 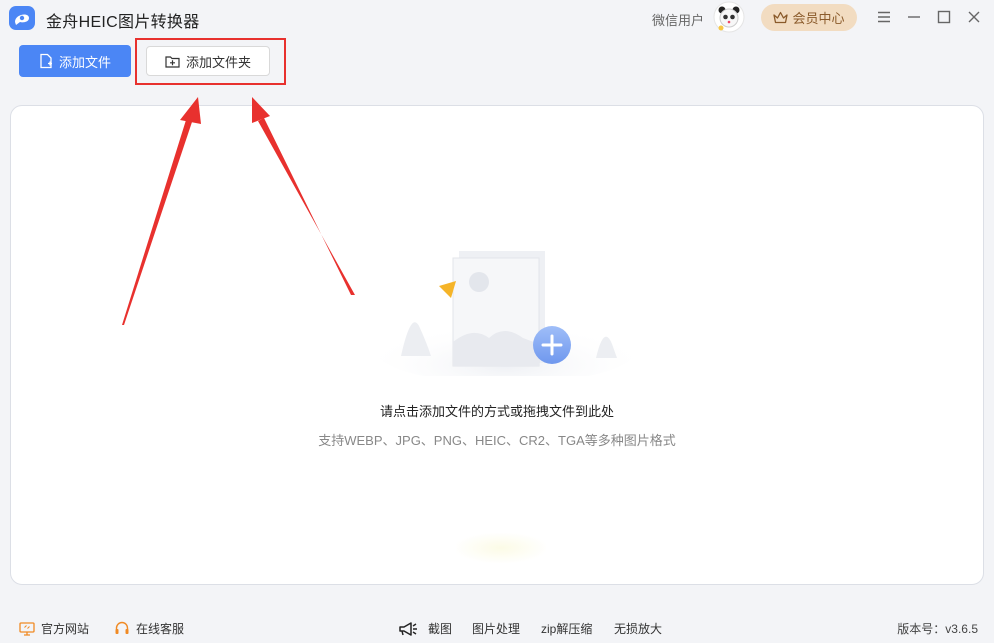 What do you see at coordinates (84, 62) in the screenshot?
I see `add-file-label: 添加文件` at bounding box center [84, 62].